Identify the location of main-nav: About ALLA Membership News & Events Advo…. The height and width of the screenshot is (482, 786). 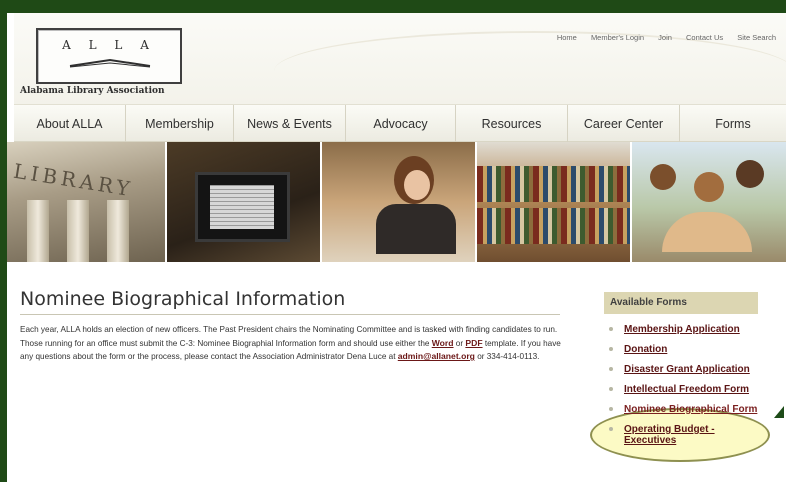
(400, 123).